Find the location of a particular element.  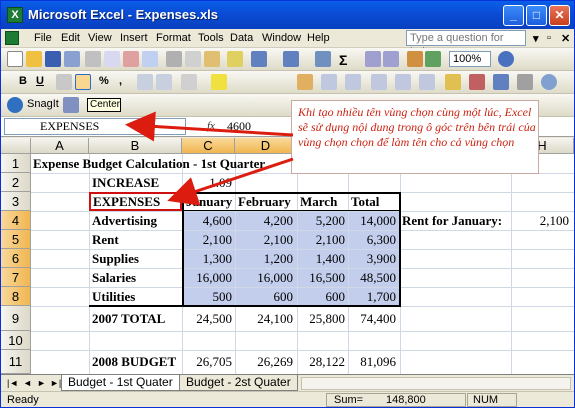

cell-e8: 600 is located at coordinates (321, 296).